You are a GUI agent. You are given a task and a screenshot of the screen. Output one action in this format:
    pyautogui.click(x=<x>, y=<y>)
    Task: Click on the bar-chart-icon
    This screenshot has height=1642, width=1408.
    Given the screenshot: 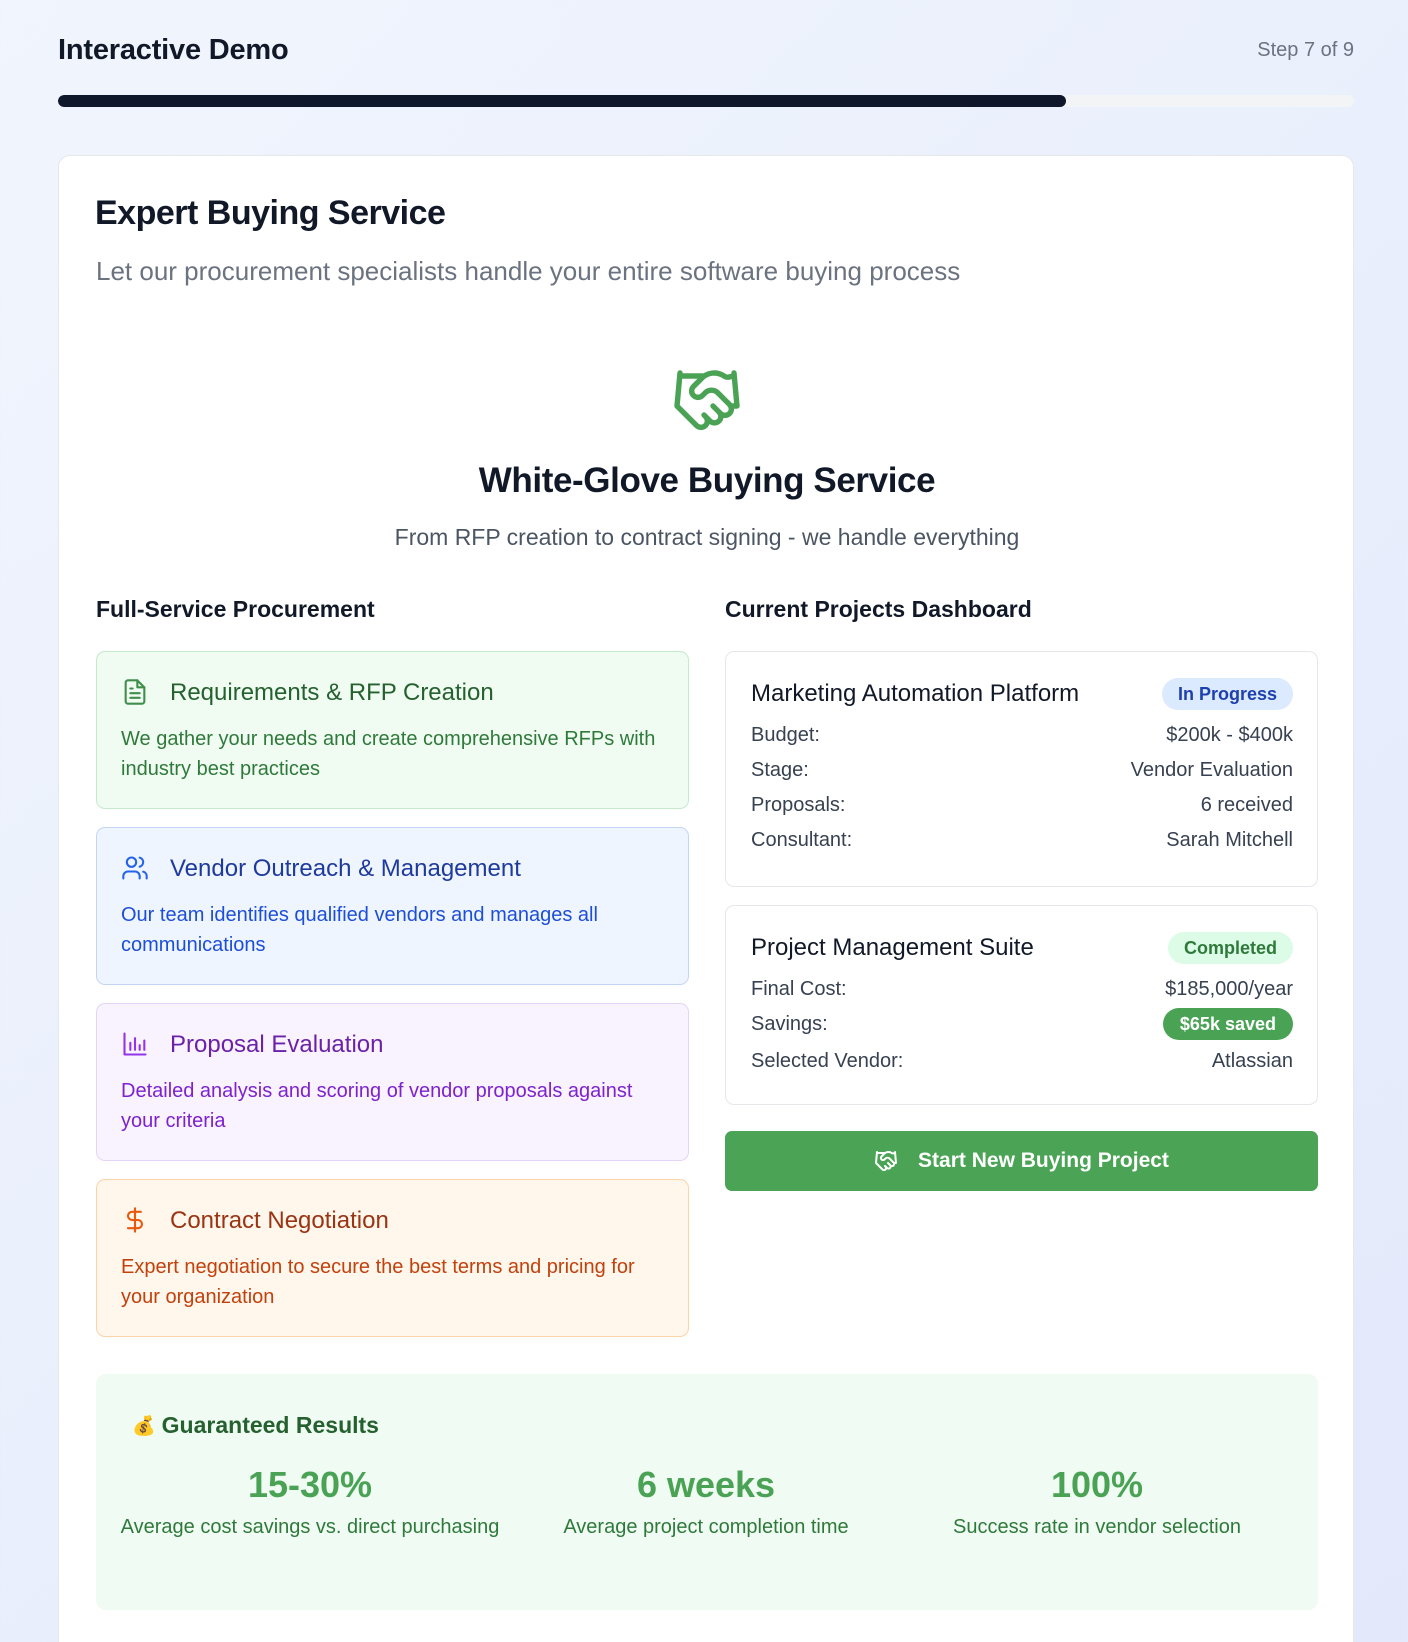 What is the action you would take?
    pyautogui.click(x=135, y=1044)
    